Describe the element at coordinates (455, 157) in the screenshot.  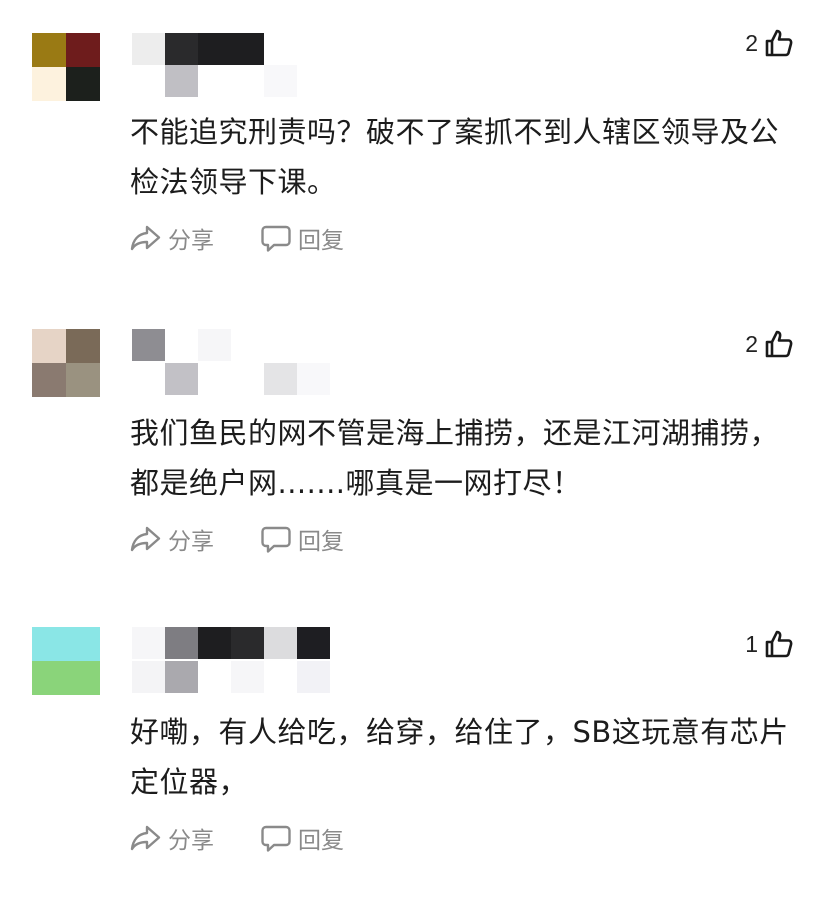
I see `comment-text: 不能追究刑责吗？破不了案抓不到人辖区领导及公检法领导下课。` at that location.